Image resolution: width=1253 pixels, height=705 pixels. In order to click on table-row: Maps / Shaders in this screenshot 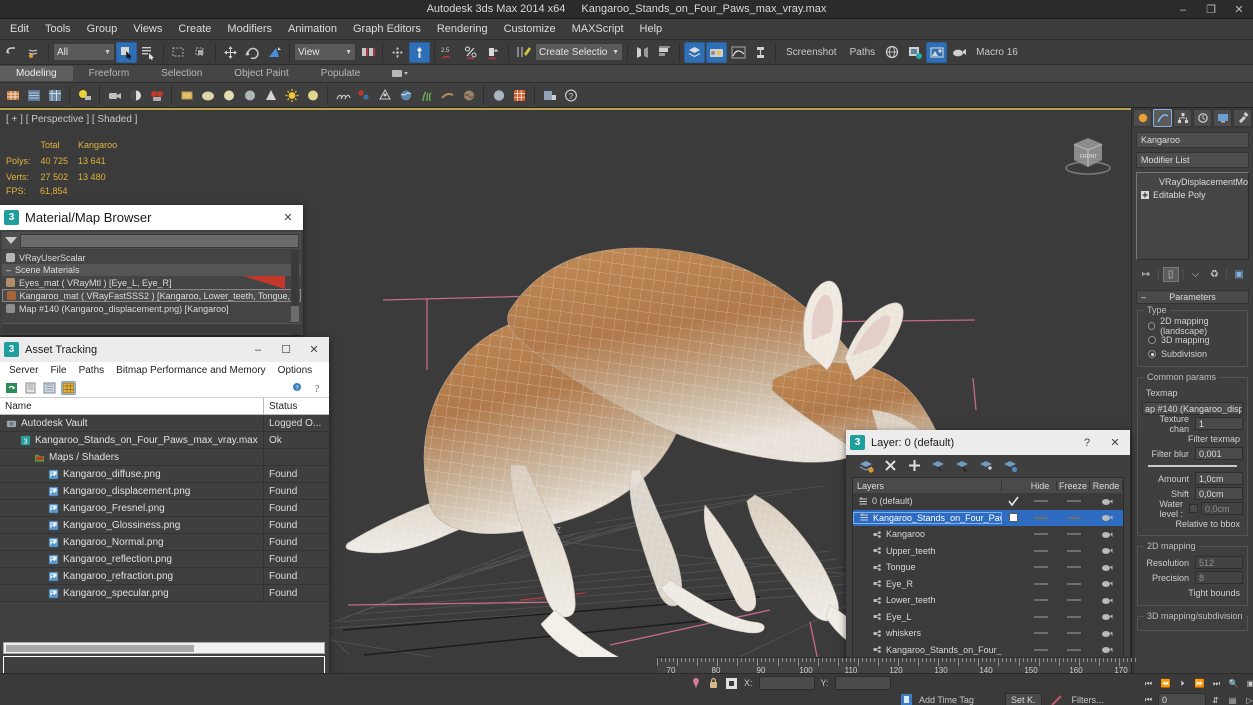, I will do `click(164, 457)`.